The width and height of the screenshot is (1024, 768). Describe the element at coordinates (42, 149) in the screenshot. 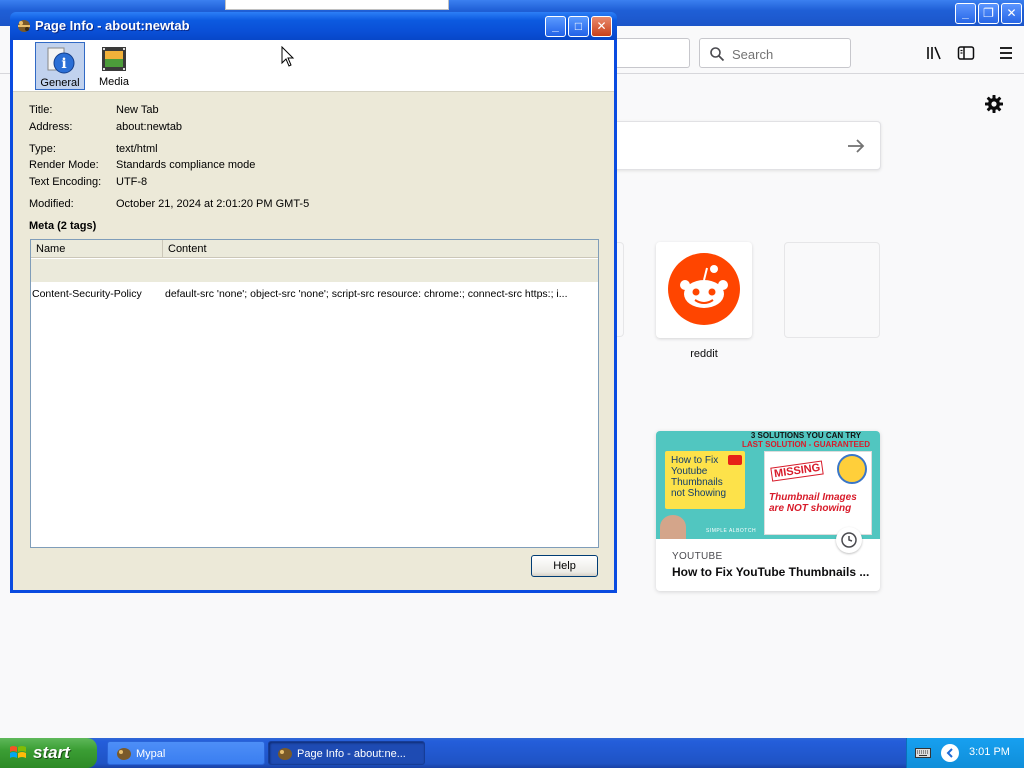

I see `type-label: Type:` at that location.